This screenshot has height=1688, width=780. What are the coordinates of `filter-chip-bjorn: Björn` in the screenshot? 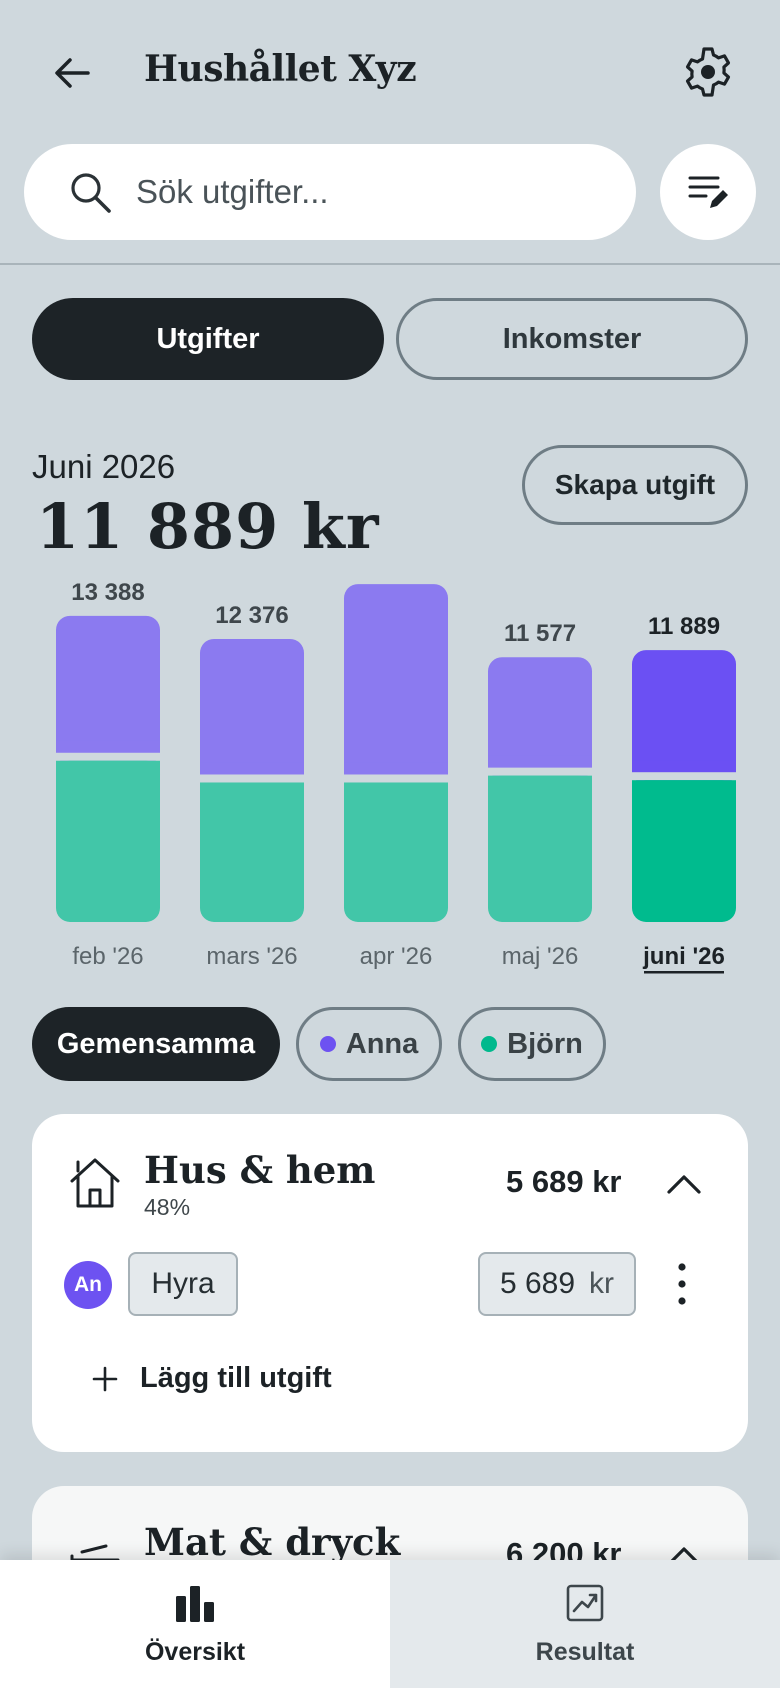 It's located at (532, 1044).